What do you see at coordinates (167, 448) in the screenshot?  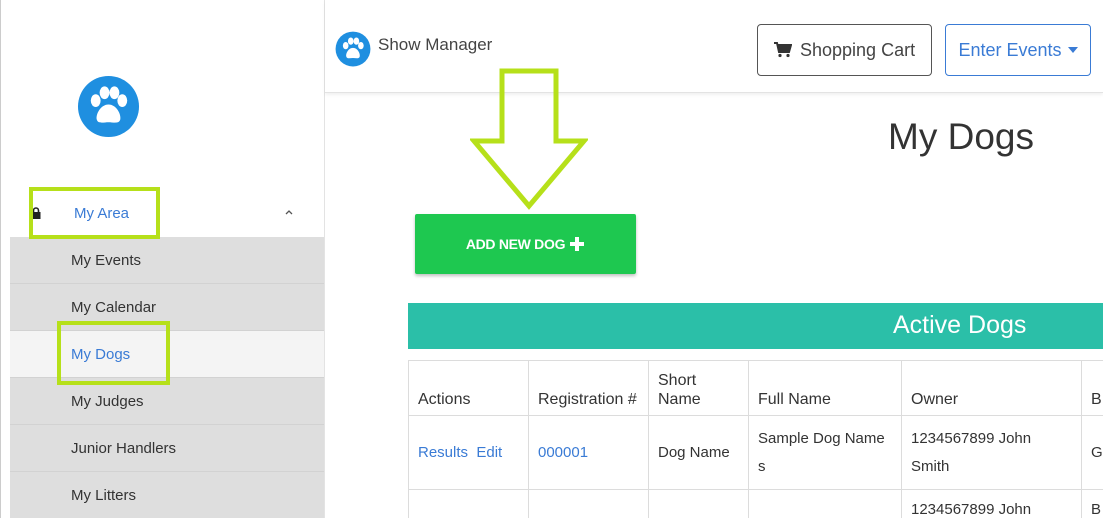 I see `sidebar-item-junior-handlers: Junior Handlers` at bounding box center [167, 448].